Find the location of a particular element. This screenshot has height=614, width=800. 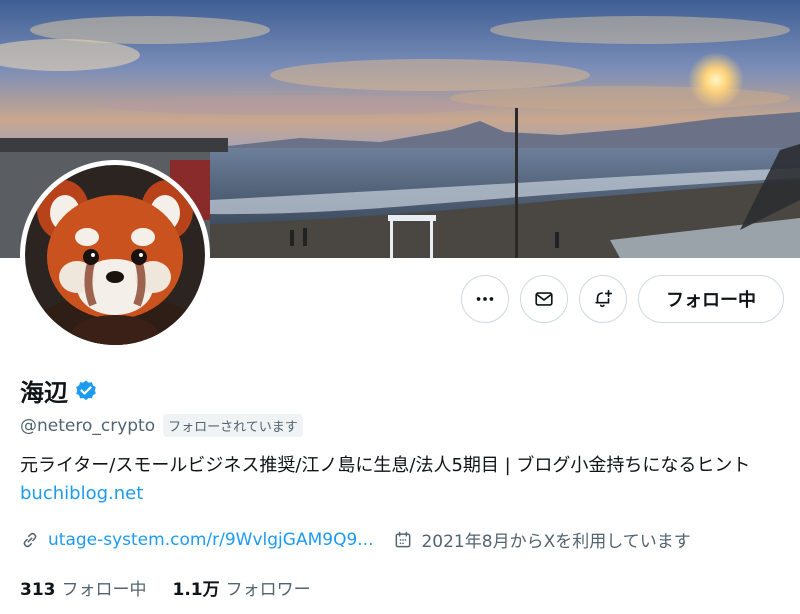

avatar is located at coordinates (115, 255).